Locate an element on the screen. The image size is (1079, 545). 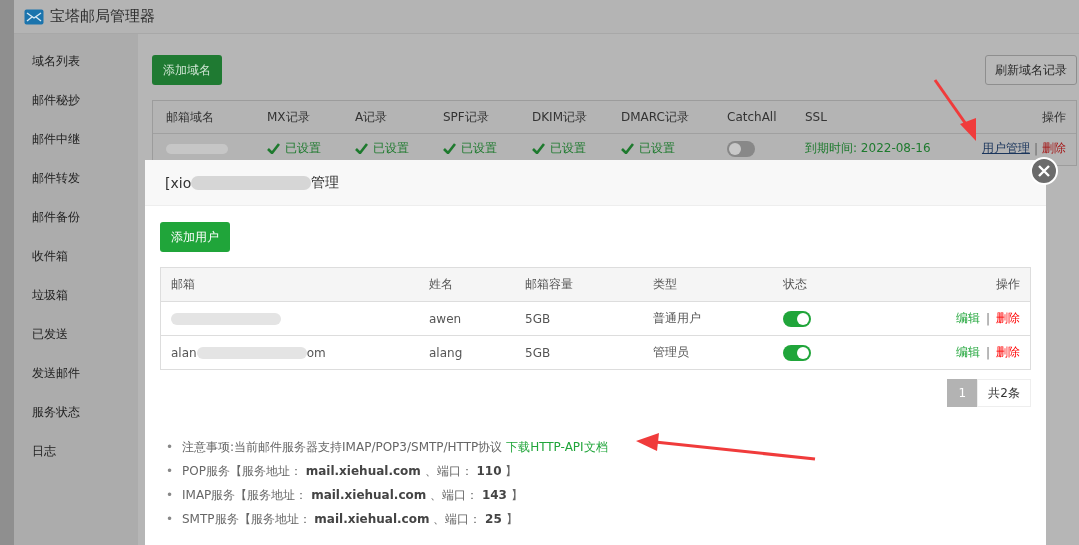
table-cell: awen is located at coordinates (445, 318).